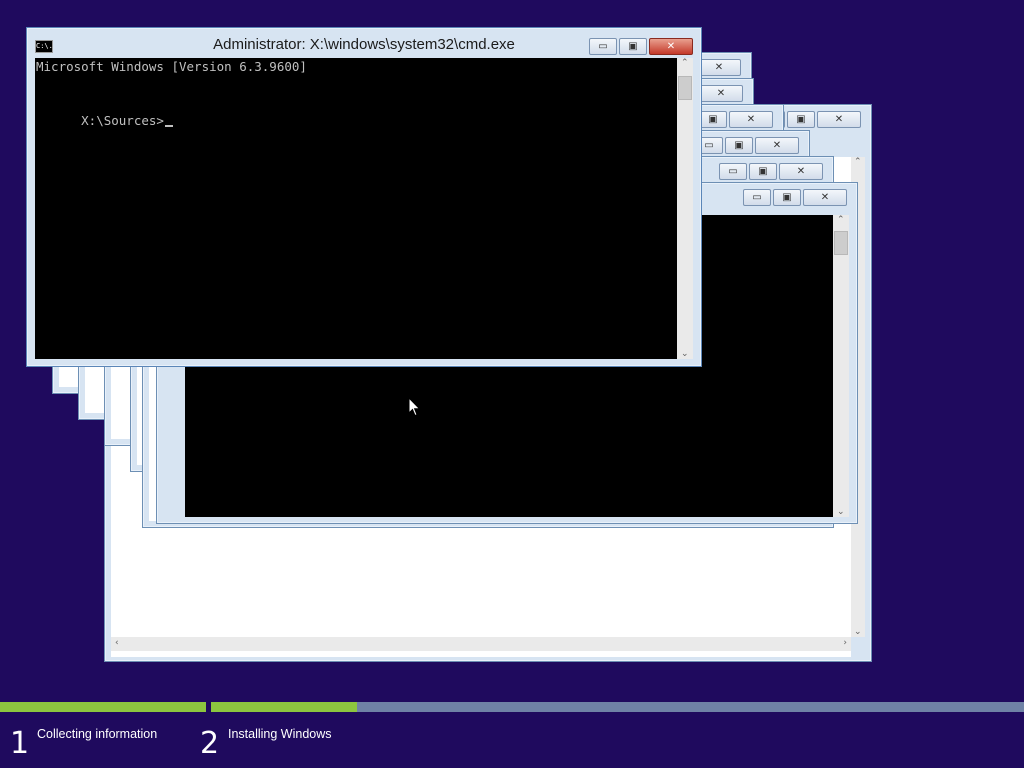 This screenshot has height=768, width=1024. Describe the element at coordinates (168, 126) in the screenshot. I see `text-cursor` at that location.